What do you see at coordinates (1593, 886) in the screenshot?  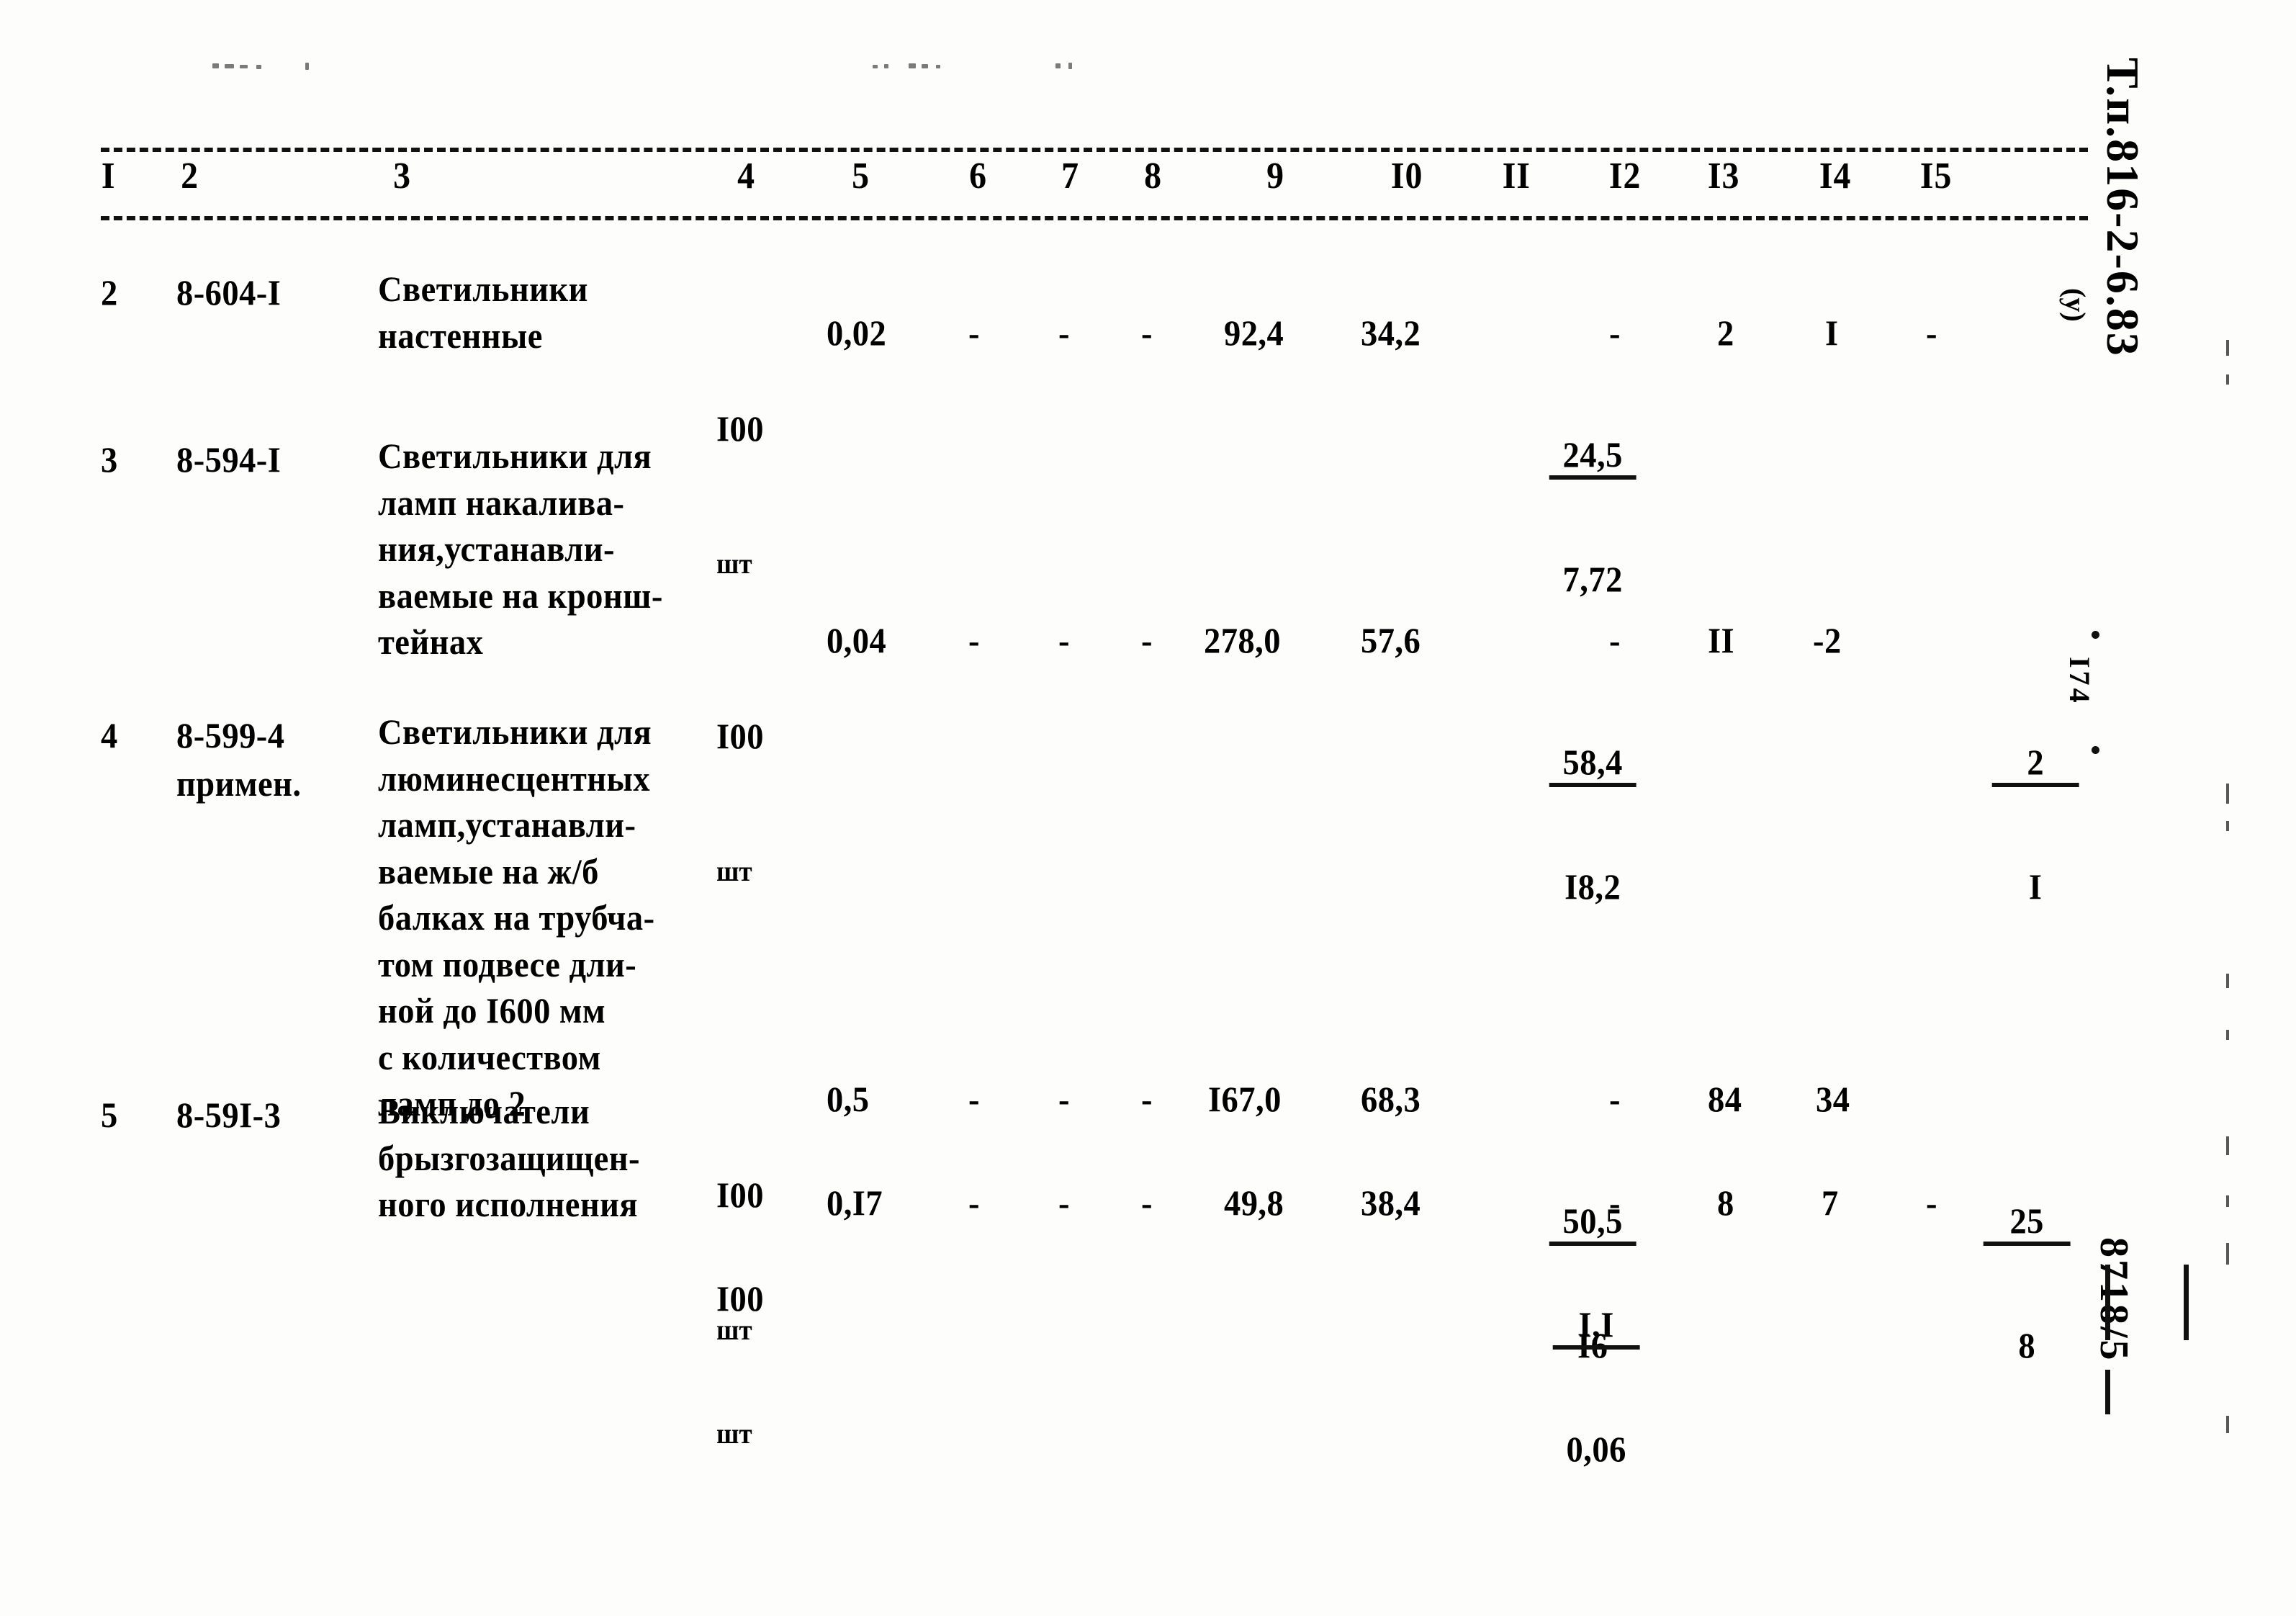 I see `fraction-denominator: I8,2` at bounding box center [1593, 886].